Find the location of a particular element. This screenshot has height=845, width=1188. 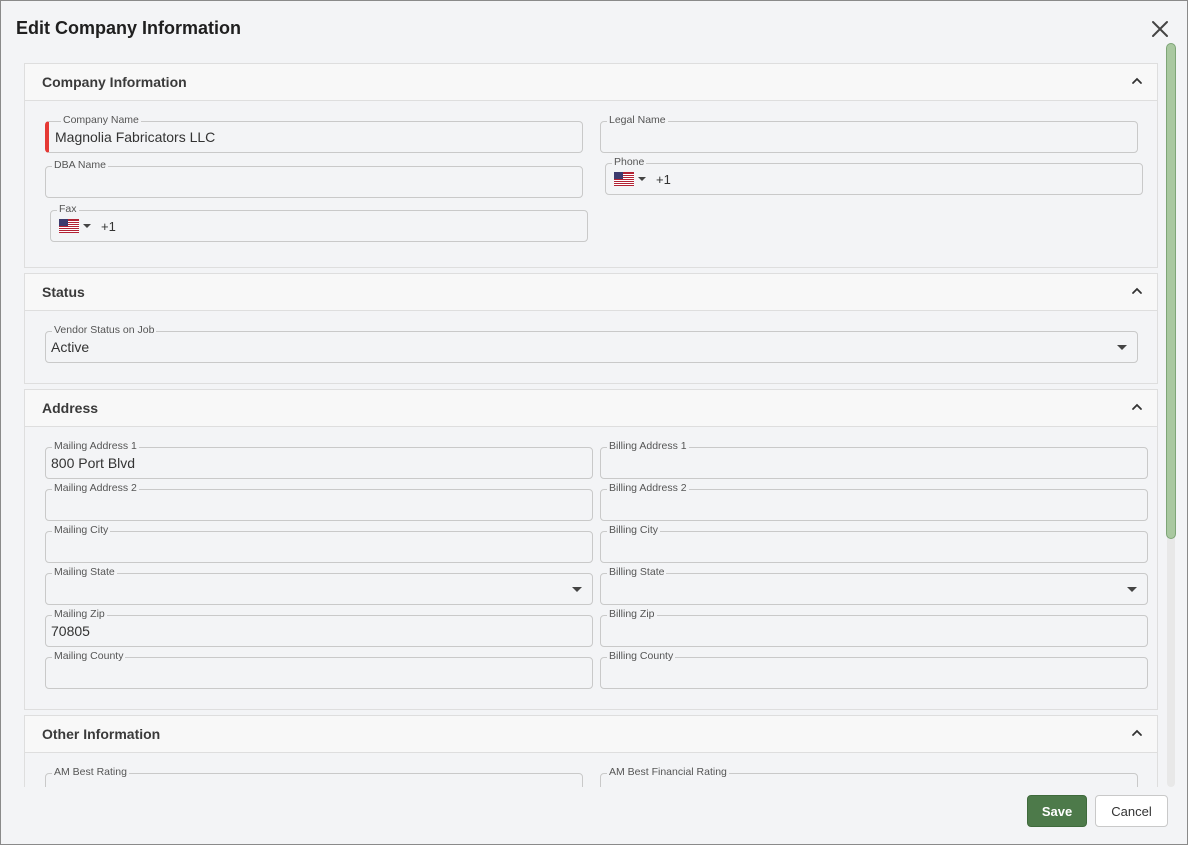

field-value: Magnolia Fabricators LLC is located at coordinates (135, 137).